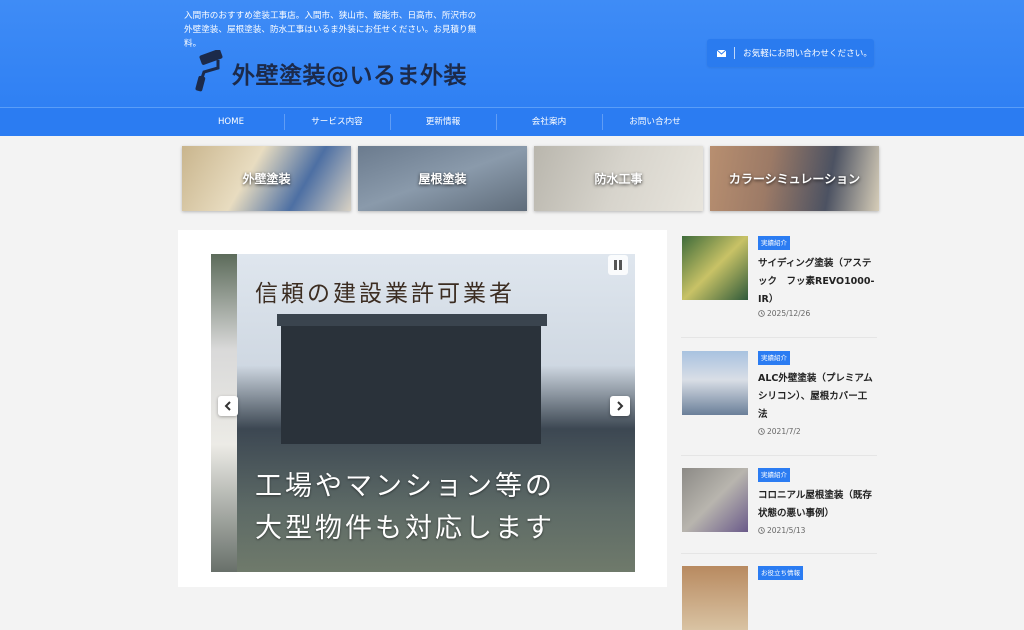 The width and height of the screenshot is (1024, 630). Describe the element at coordinates (549, 122) in the screenshot. I see `nav-item-company: 会社案内` at that location.